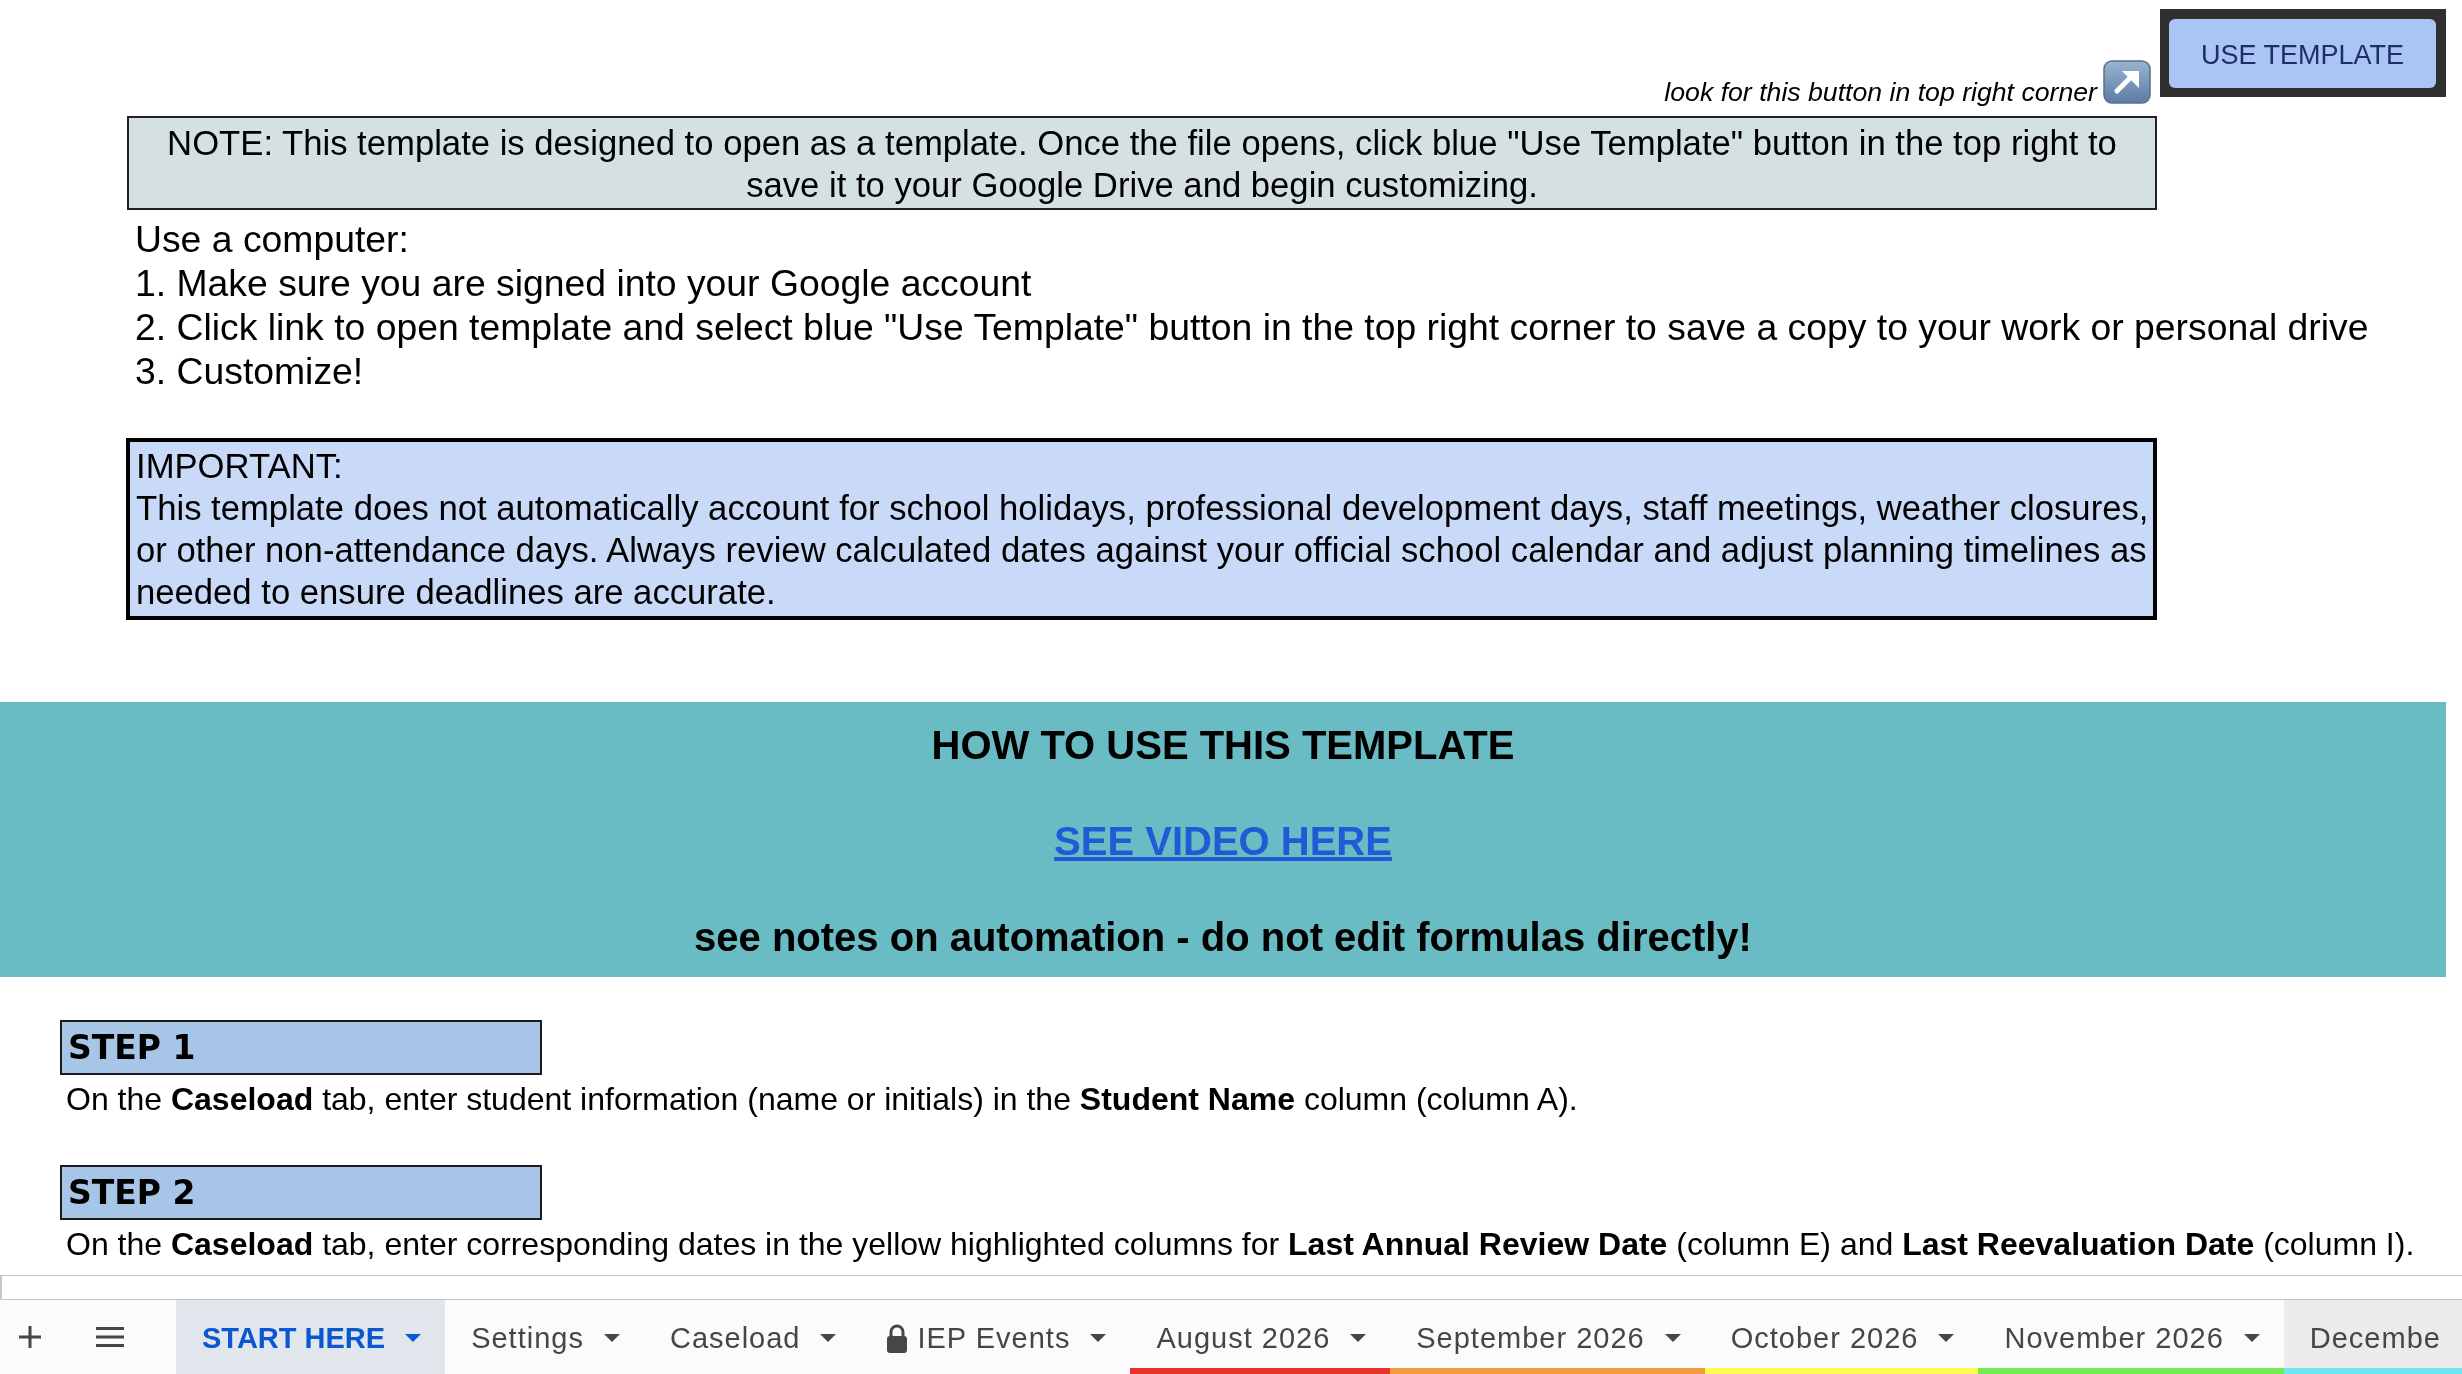  Describe the element at coordinates (2302, 53) in the screenshot. I see `use-template-button: USE TEMPLATE` at that location.